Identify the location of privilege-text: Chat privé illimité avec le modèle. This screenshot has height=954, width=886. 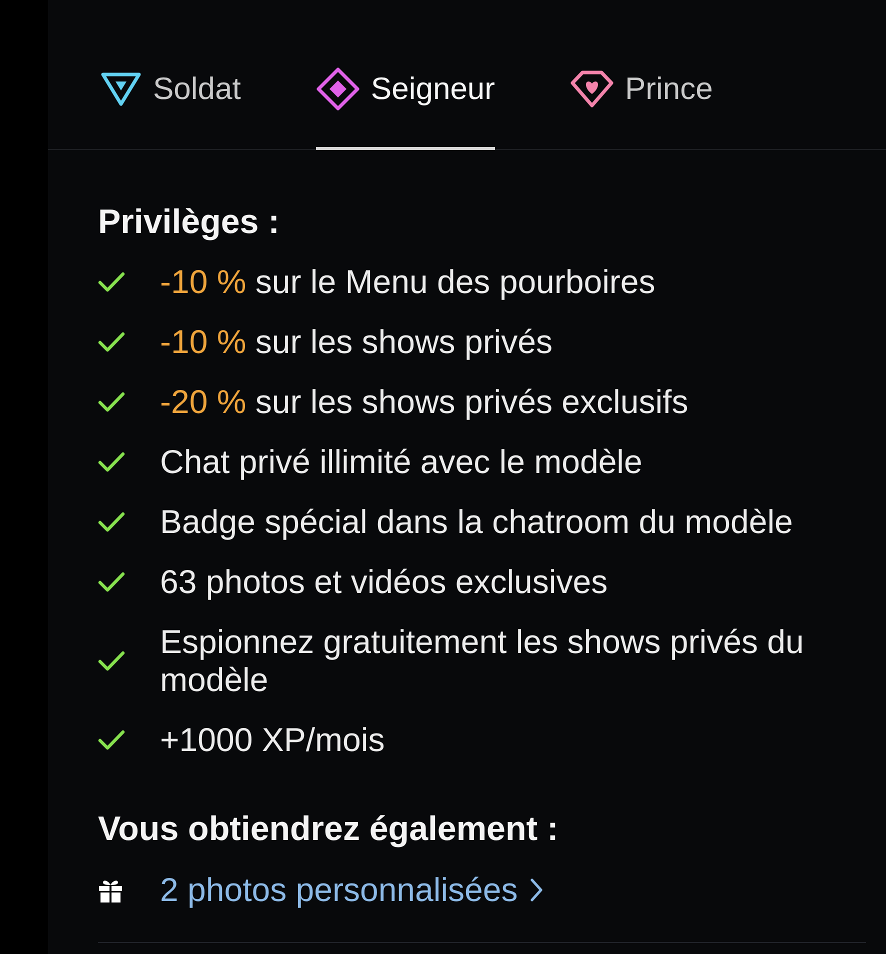
(401, 462).